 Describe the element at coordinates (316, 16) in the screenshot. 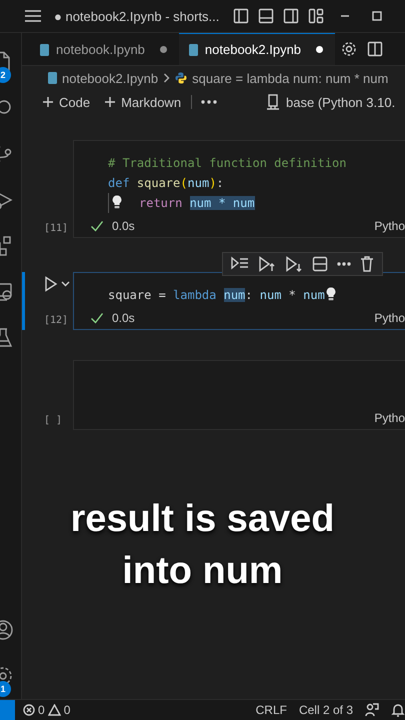

I see `customize-layout-icon` at that location.